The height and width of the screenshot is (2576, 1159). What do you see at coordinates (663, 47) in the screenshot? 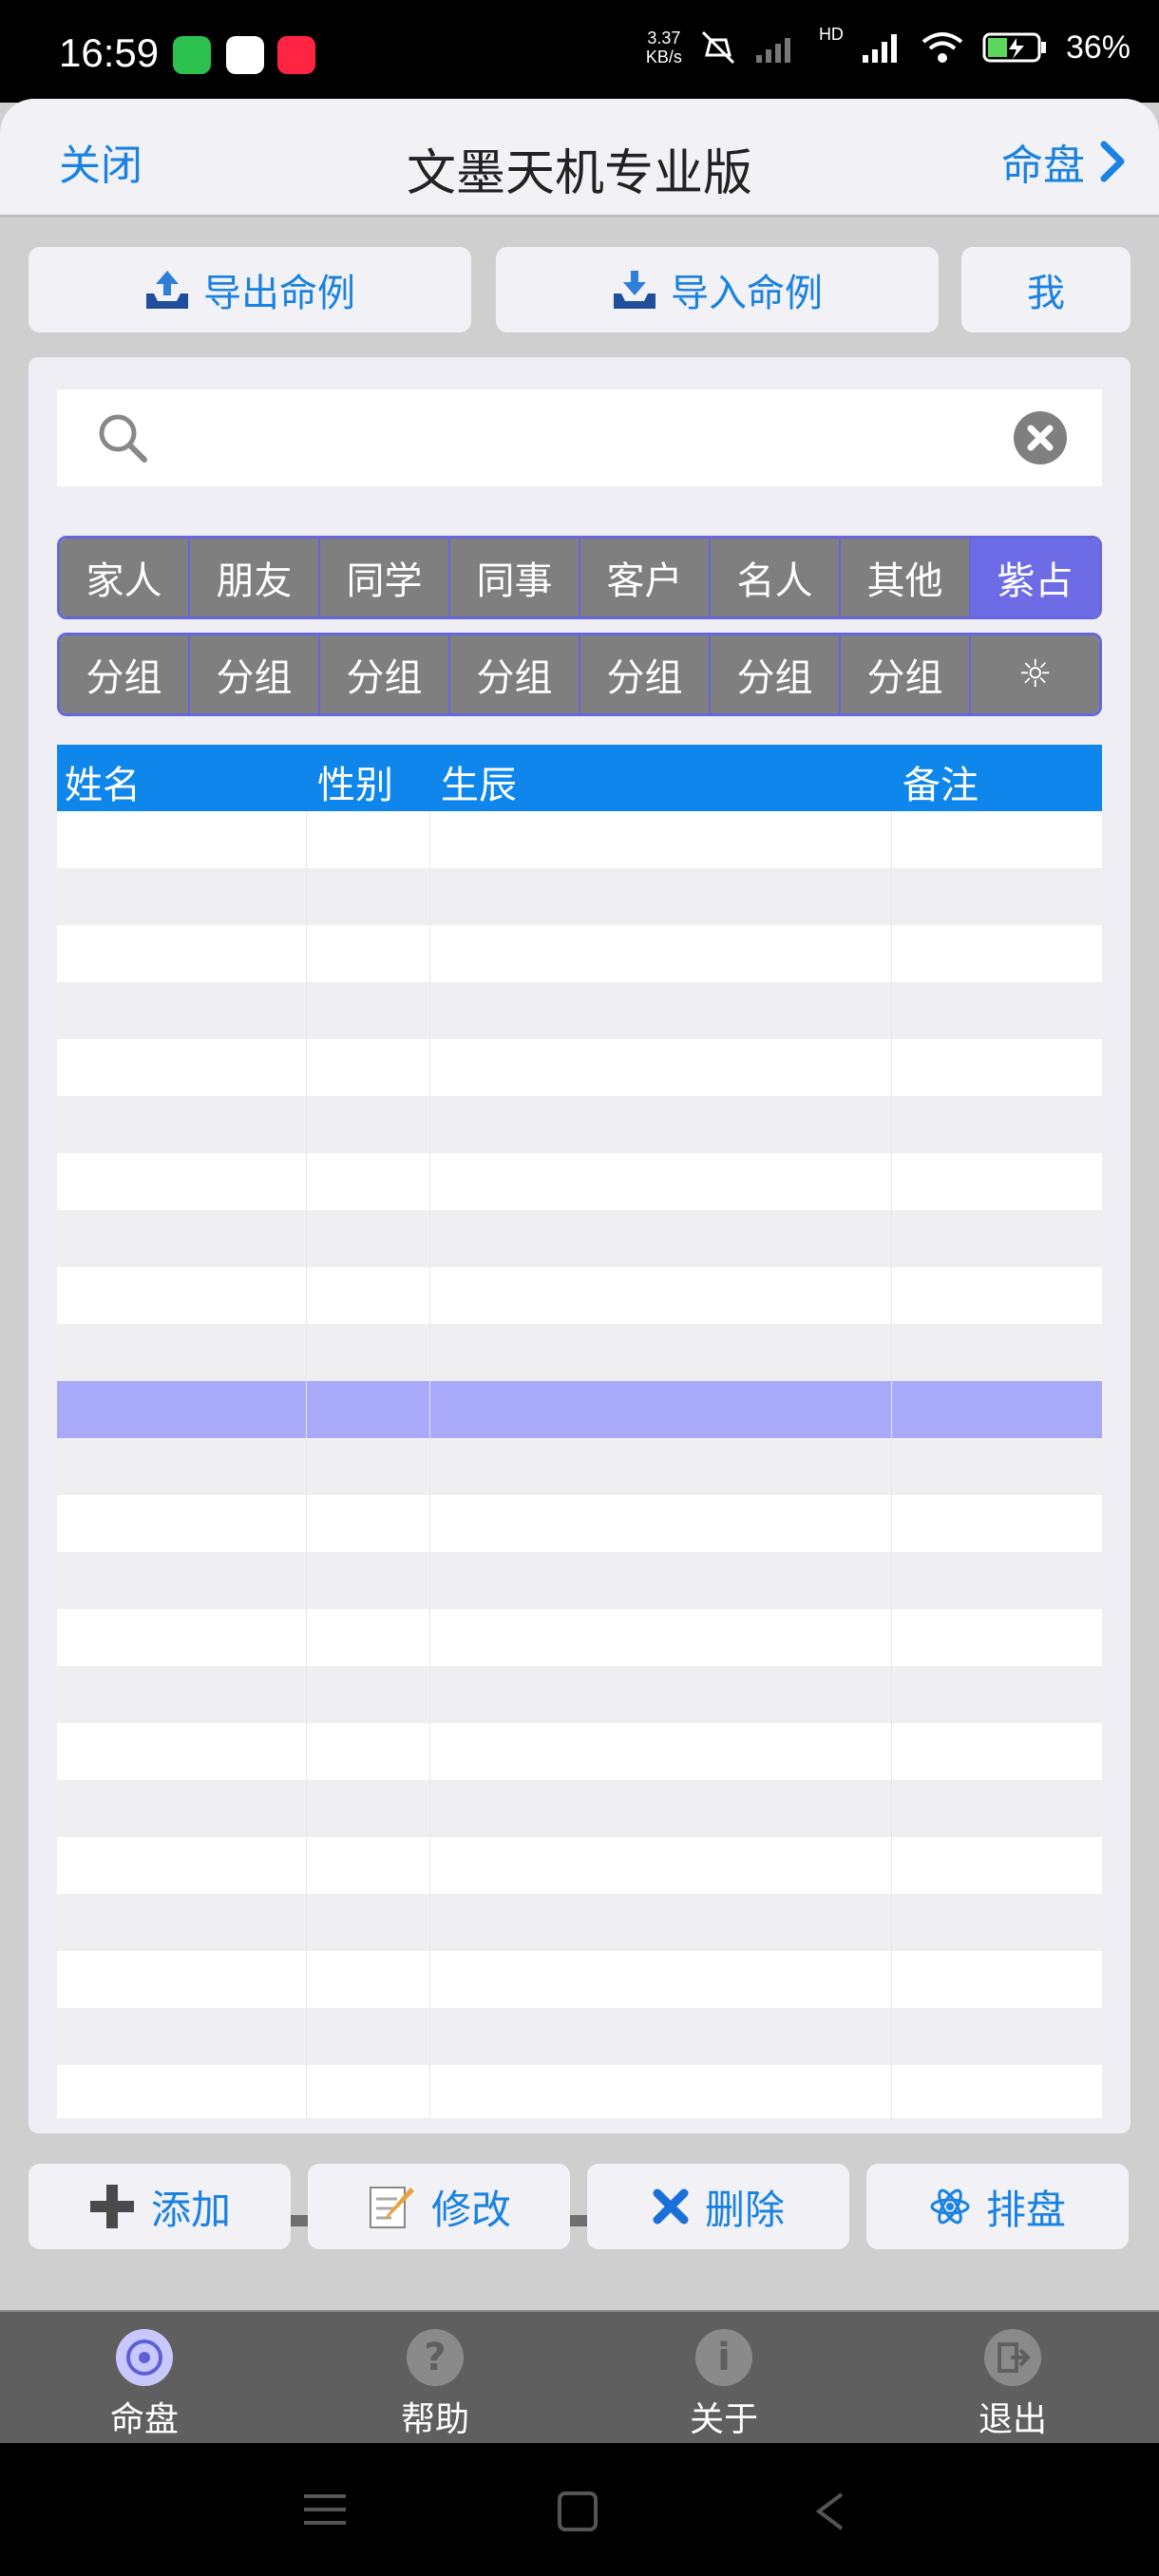
I see `network-speed: 3.37 KB/s` at bounding box center [663, 47].